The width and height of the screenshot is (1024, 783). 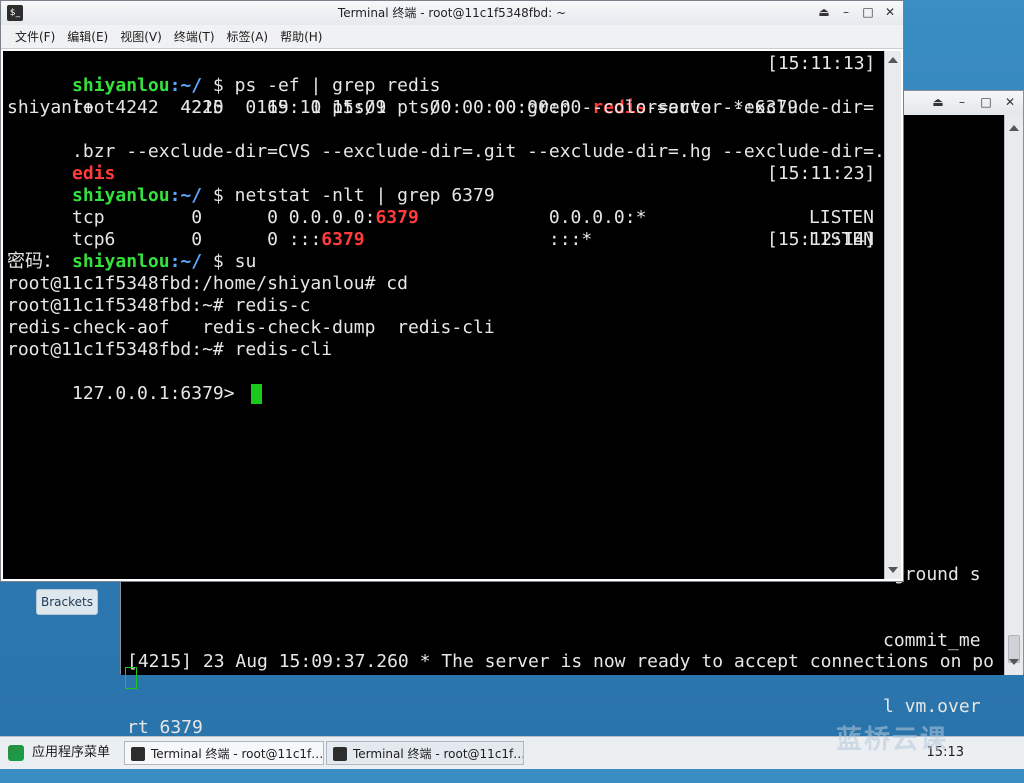 What do you see at coordinates (141, 36) in the screenshot?
I see `menu-view: 视图(V)` at bounding box center [141, 36].